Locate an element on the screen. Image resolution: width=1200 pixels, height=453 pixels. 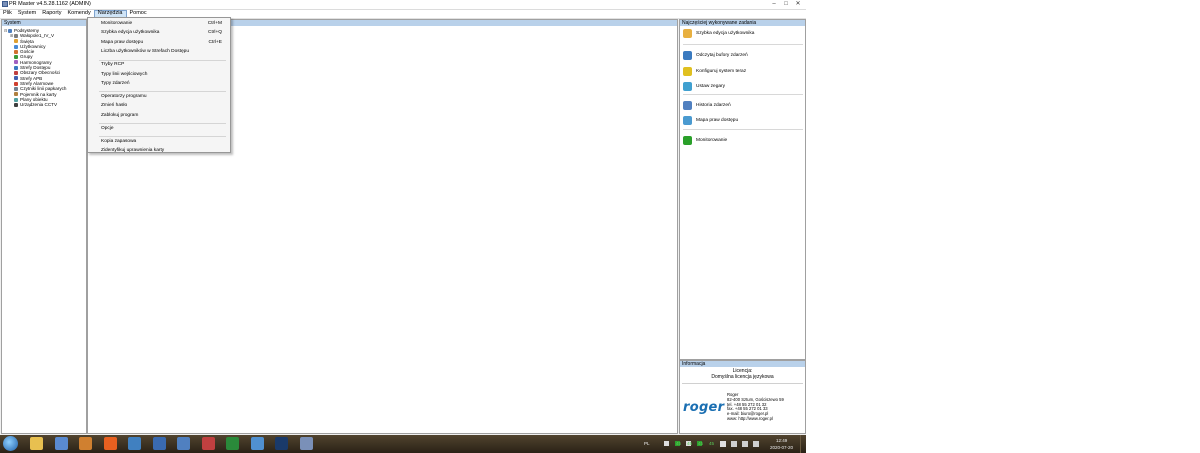
tray-app-icon is located at coordinates (666, 443).